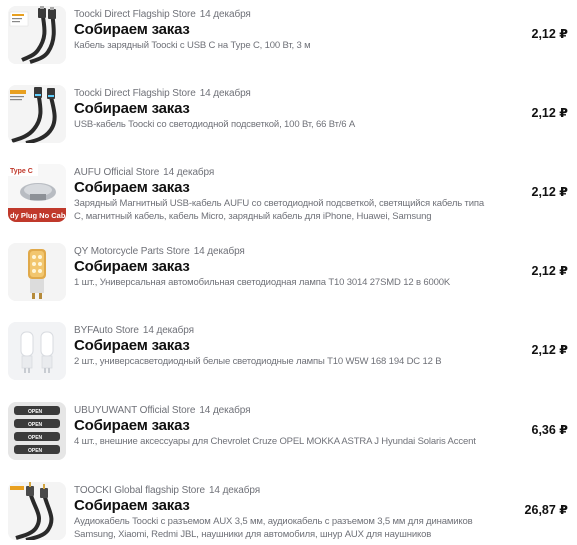 Image resolution: width=577 pixels, height=545 pixels. I want to click on store-name: BYFAuto Store, so click(106, 330).